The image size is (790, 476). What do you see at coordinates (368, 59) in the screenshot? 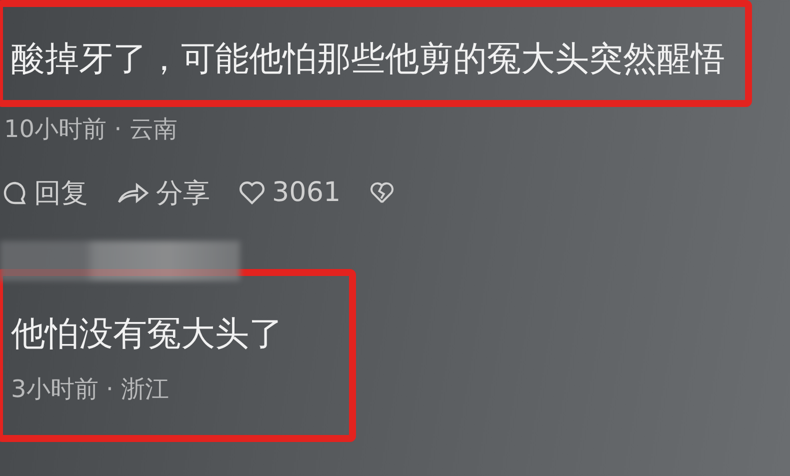
I see `comment-text: 酸掉牙了，可能他怕那些他剪的冤大头突然醒悟` at bounding box center [368, 59].